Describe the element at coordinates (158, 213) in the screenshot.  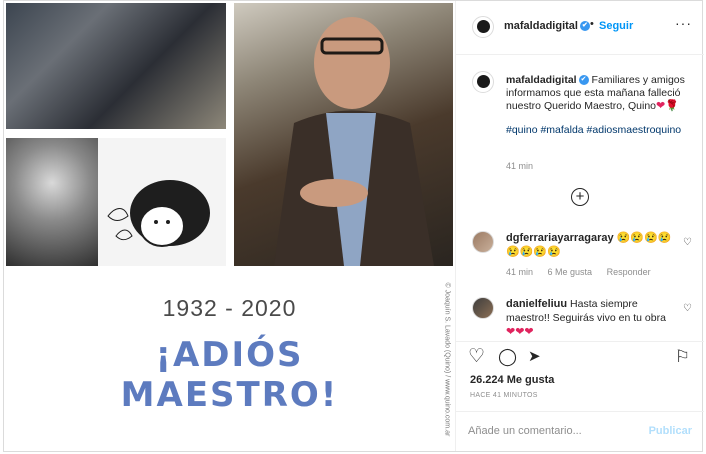
I see `mafalda-drawing` at that location.